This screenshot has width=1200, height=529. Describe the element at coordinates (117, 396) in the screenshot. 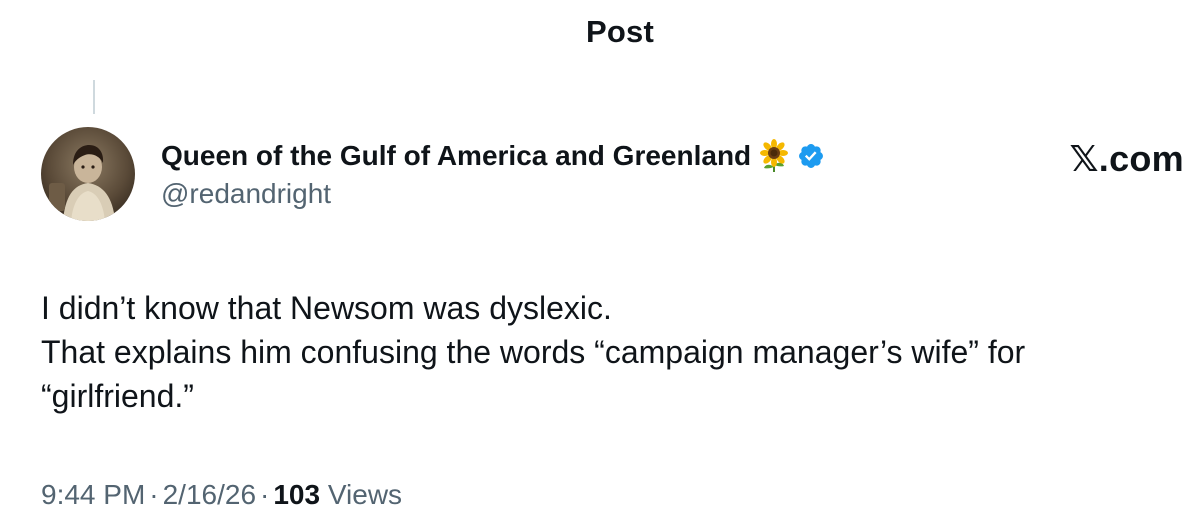

I see `post-text-line: “girlfriend.”` at that location.